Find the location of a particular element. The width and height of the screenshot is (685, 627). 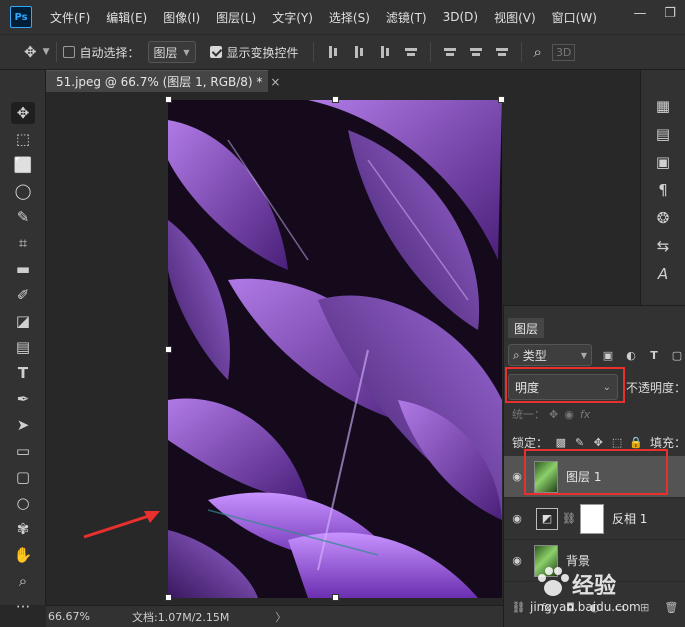

menu-file: 文件(F) is located at coordinates (70, 17).